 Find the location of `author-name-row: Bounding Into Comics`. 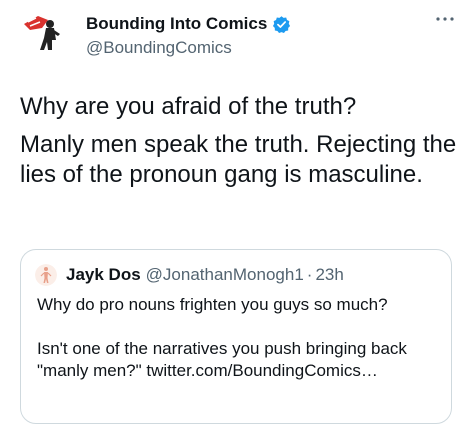

author-name-row: Bounding Into Comics is located at coordinates (188, 24).